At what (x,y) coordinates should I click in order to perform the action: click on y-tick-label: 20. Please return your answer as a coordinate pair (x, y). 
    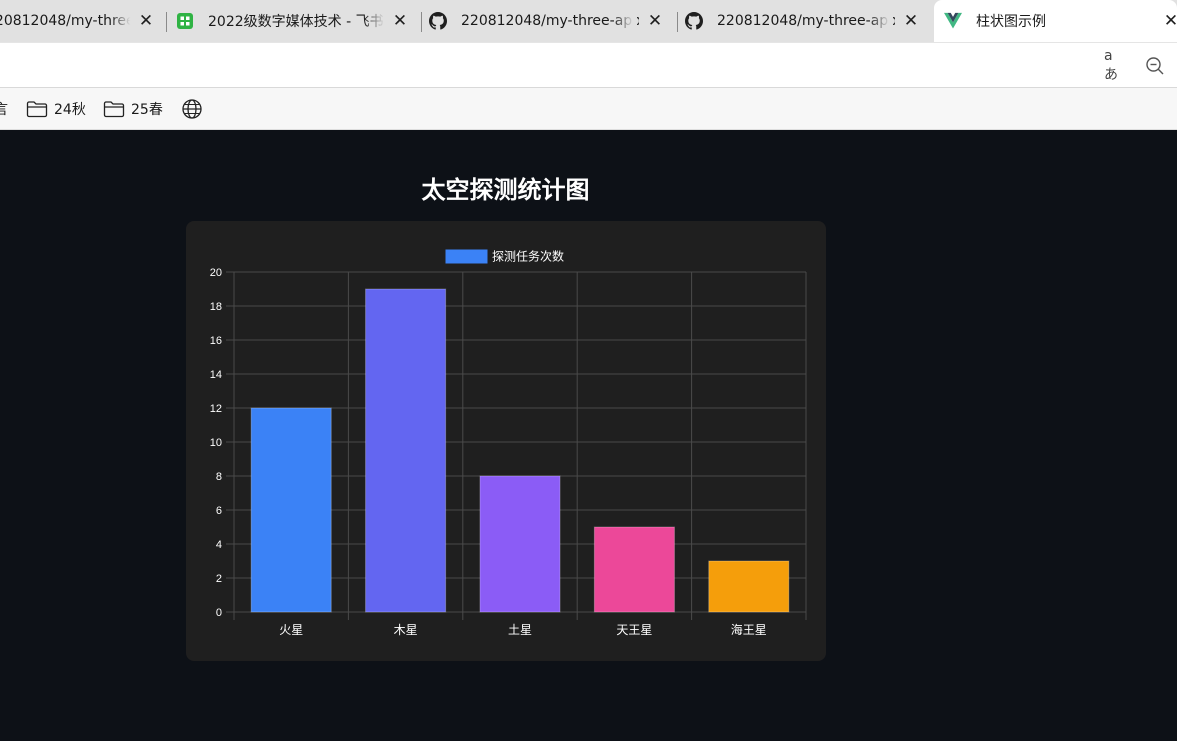
    Looking at the image, I should click on (216, 273).